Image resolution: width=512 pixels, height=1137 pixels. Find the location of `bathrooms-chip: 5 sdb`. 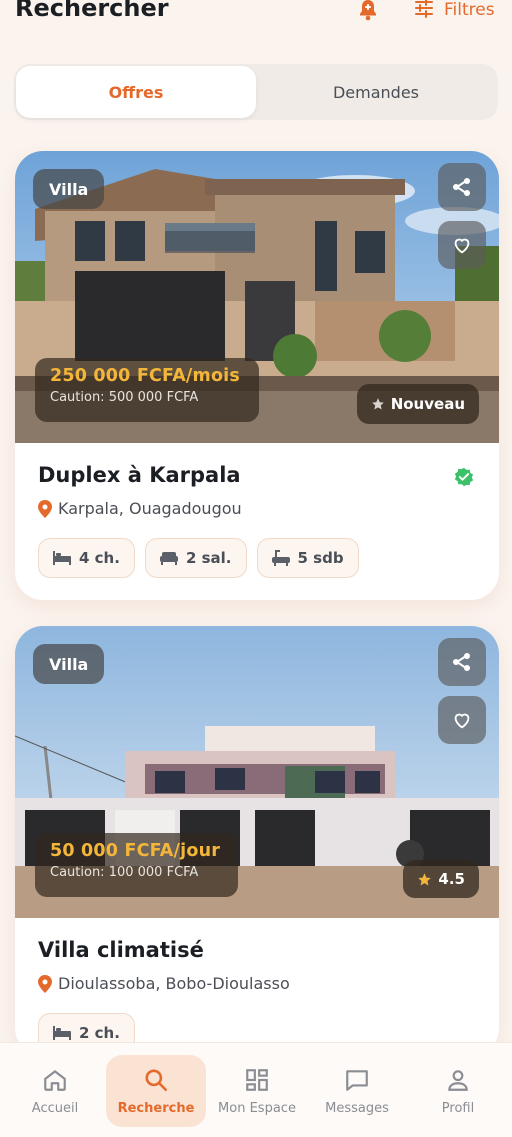

bathrooms-chip: 5 sdb is located at coordinates (307, 558).